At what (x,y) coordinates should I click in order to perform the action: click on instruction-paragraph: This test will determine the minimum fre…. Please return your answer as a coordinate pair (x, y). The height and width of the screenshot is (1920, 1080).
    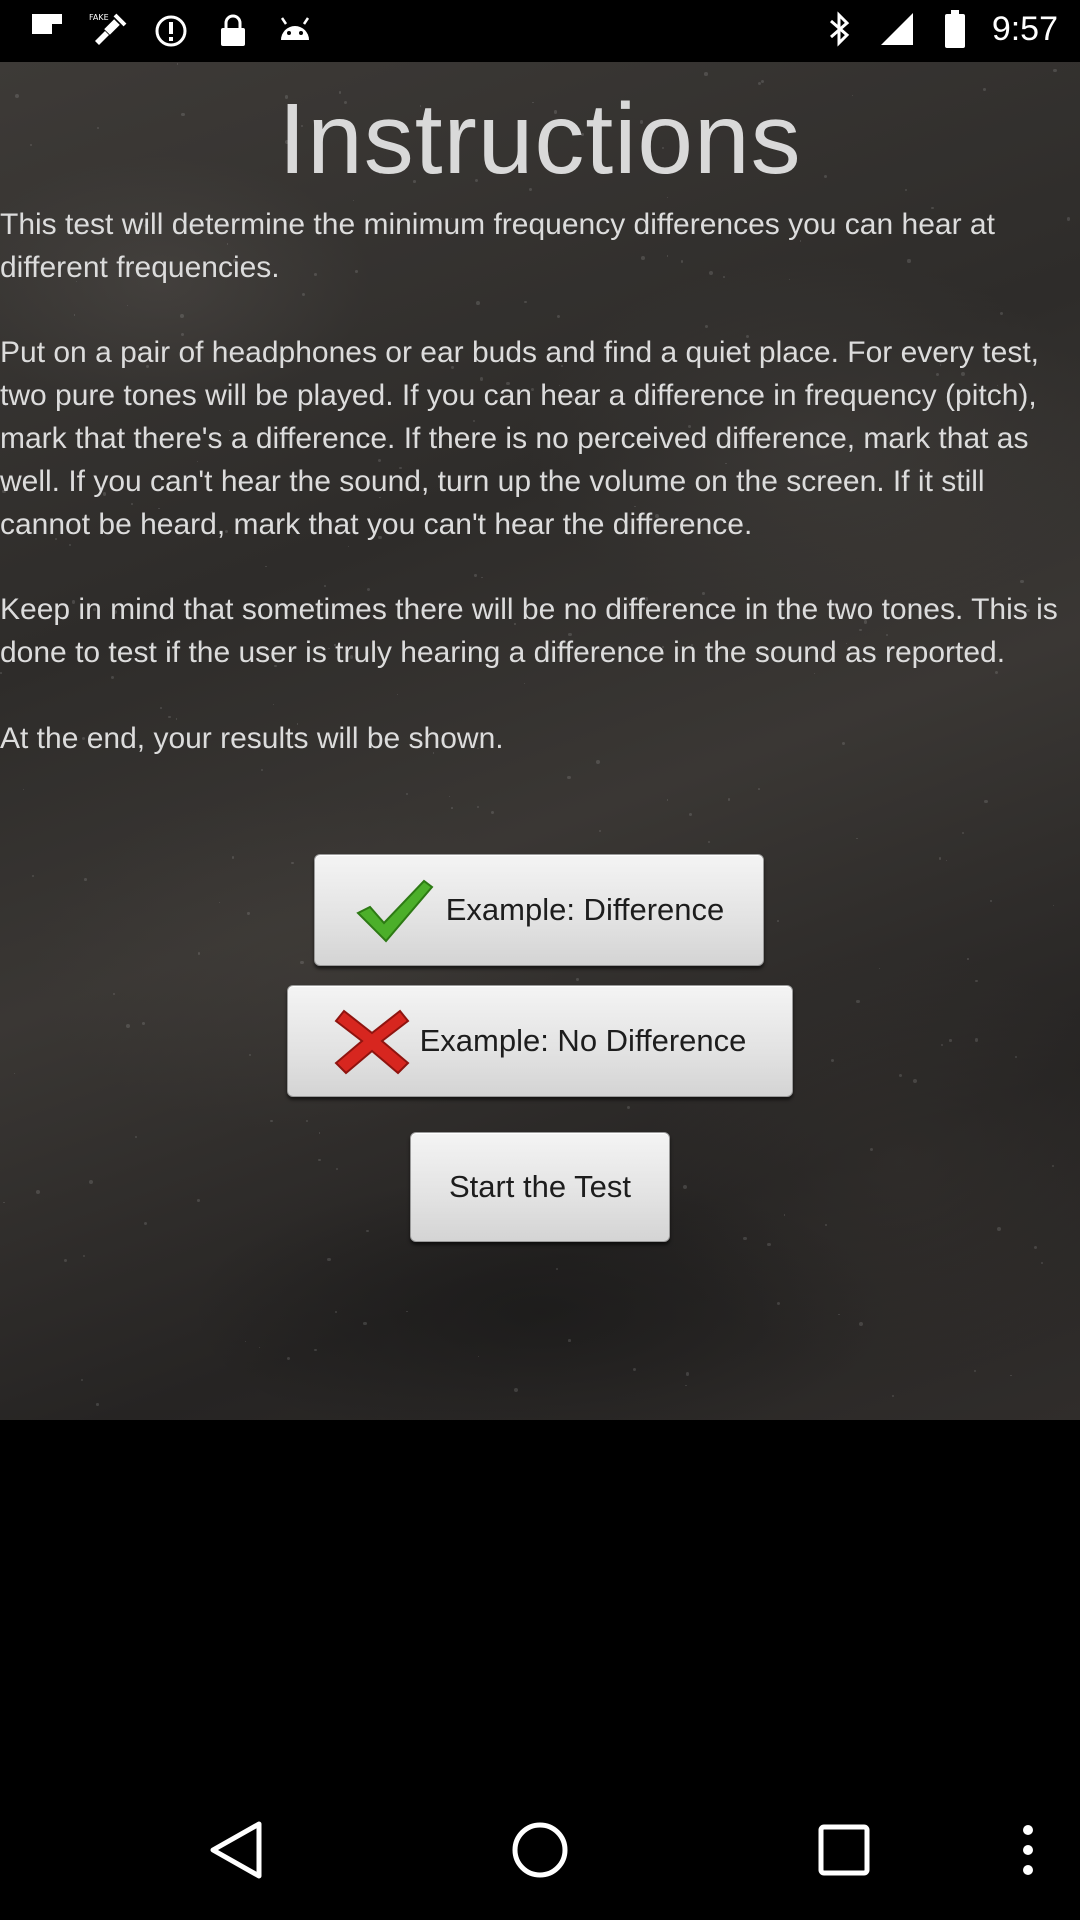
    Looking at the image, I should click on (497, 246).